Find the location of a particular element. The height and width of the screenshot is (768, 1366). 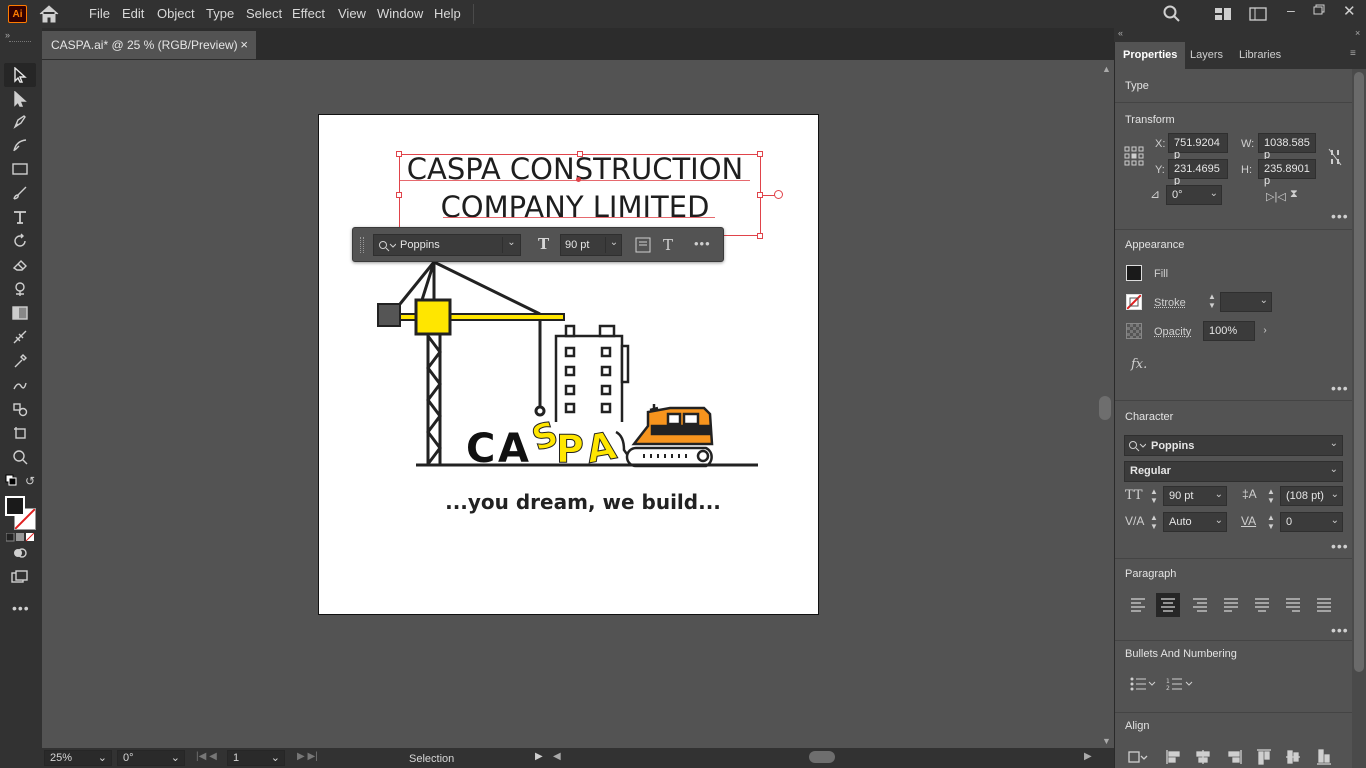

leading-stepper: ▲ ▼ is located at coordinates (1273, 497).